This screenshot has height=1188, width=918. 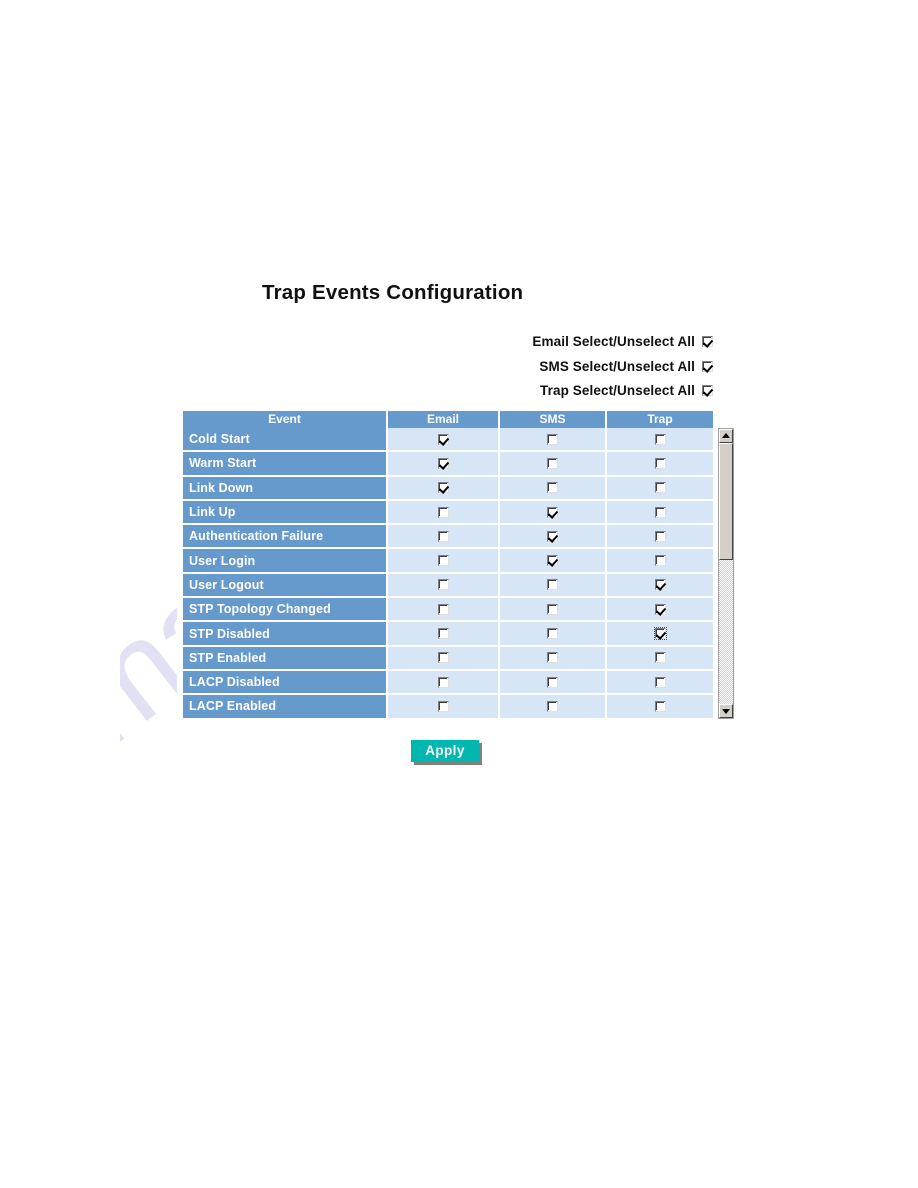 What do you see at coordinates (444, 419) in the screenshot?
I see `column-header-email: Email` at bounding box center [444, 419].